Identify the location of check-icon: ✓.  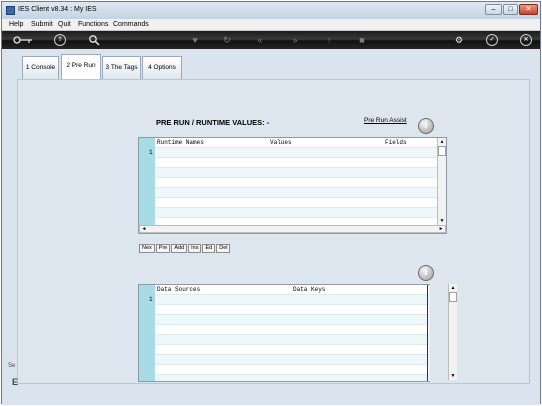
(492, 40).